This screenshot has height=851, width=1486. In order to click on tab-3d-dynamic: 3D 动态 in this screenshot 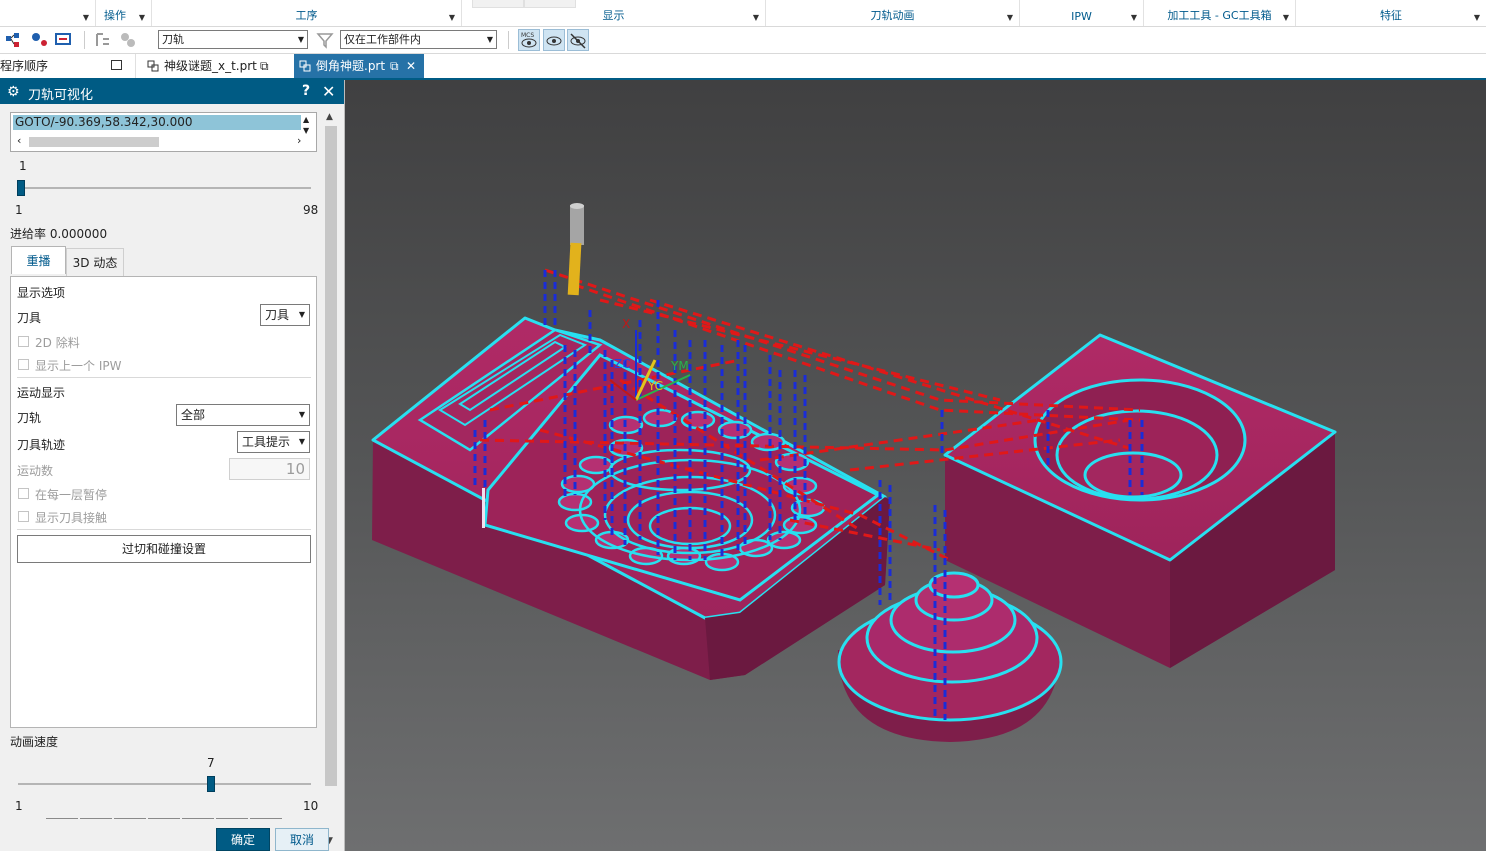, I will do `click(95, 262)`.